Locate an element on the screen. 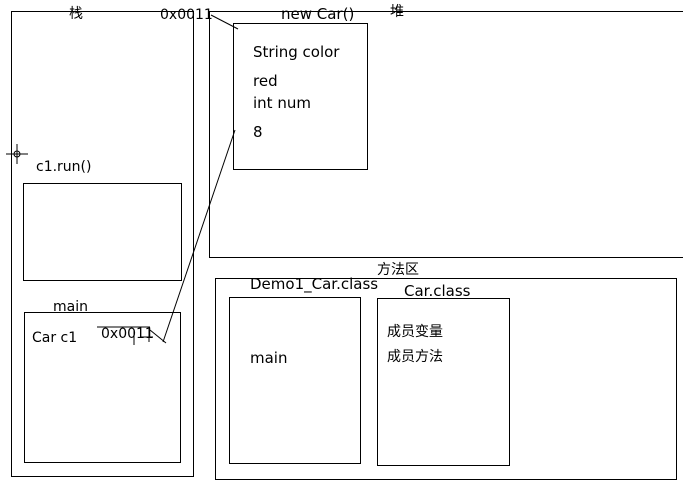 The width and height of the screenshot is (683, 490). car-class-member-variables: 成员变量 is located at coordinates (415, 332).